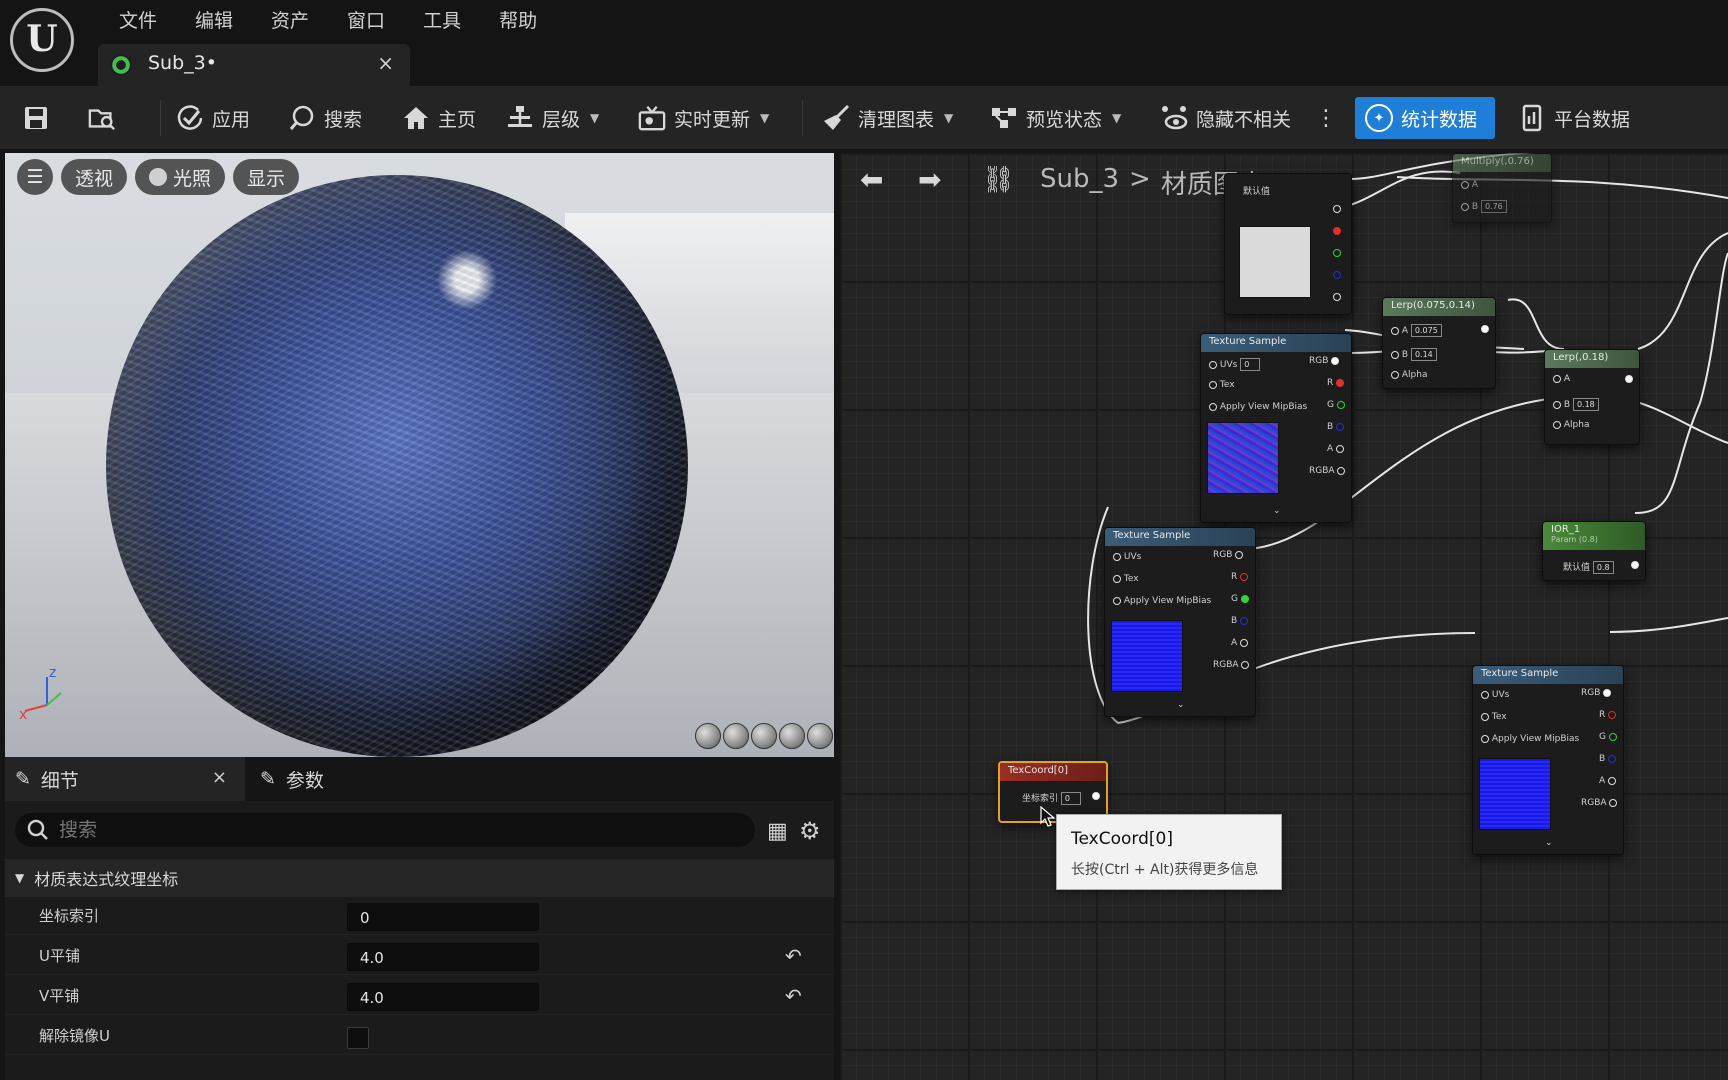 The height and width of the screenshot is (1080, 1728). I want to click on unmirror-u-checkbox, so click(358, 1038).